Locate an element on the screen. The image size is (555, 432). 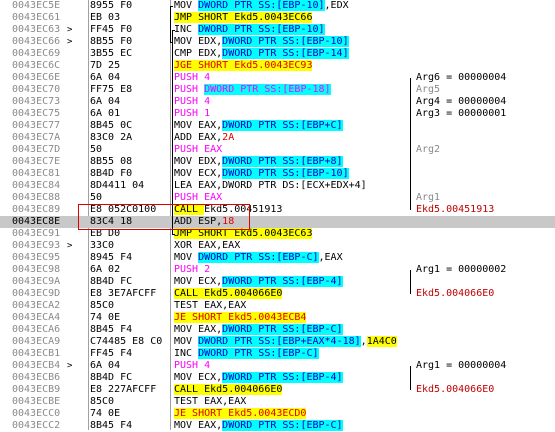
comment-cell: Arg3 = 00000001 is located at coordinates (483, 114).